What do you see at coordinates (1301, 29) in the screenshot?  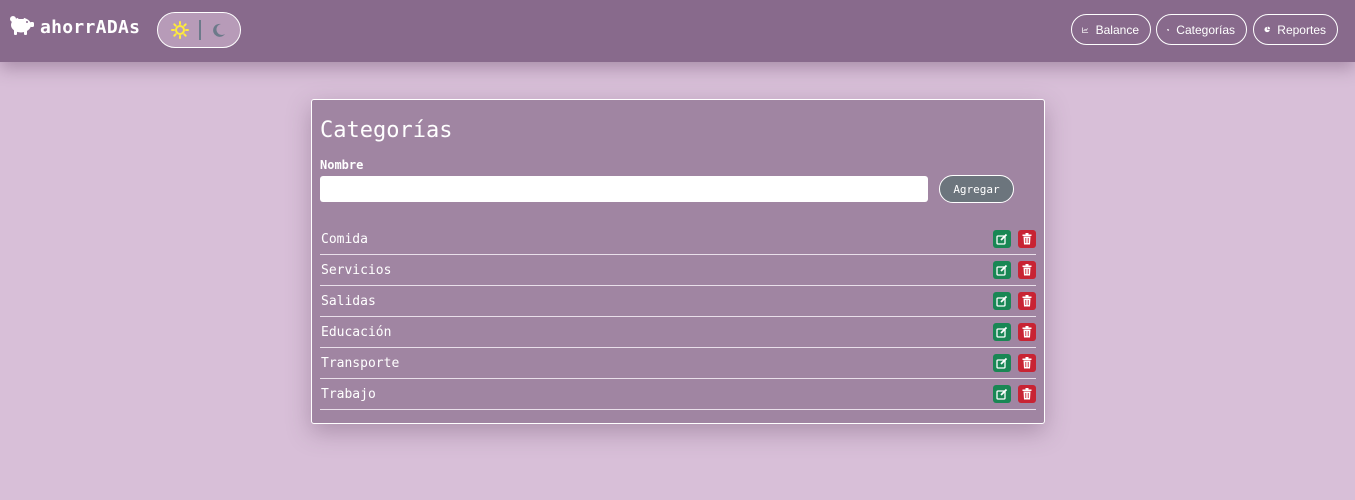 I see `nav-reportes-label: Reportes` at bounding box center [1301, 29].